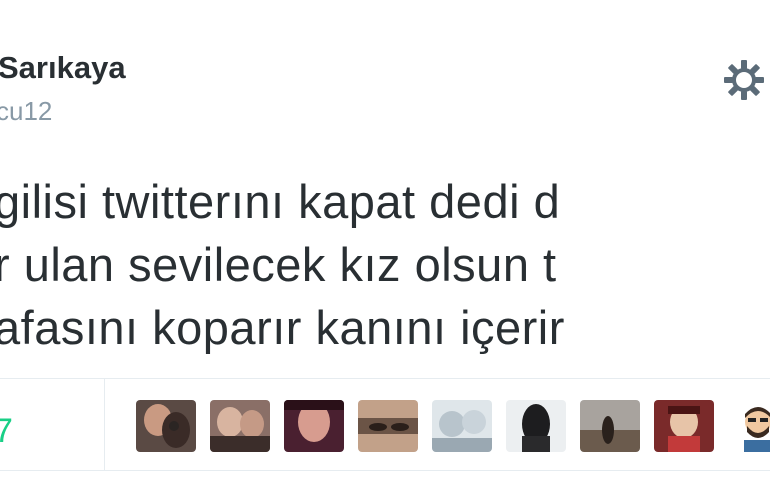  Describe the element at coordinates (278, 264) in the screenshot. I see `tweet-line: r ulan sevilecek kız olsun t` at that location.